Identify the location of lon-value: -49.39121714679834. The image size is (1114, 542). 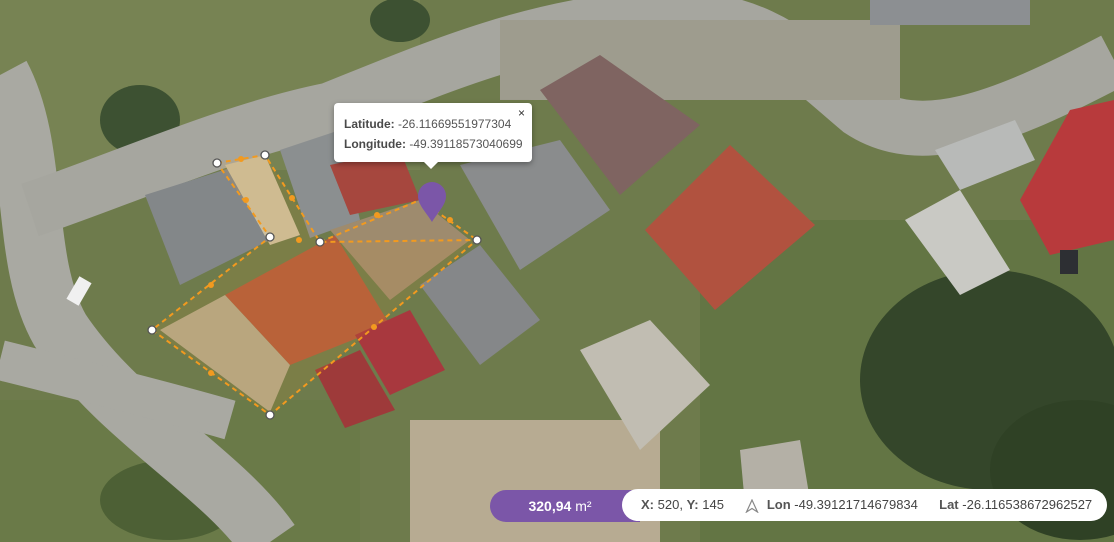
(856, 504).